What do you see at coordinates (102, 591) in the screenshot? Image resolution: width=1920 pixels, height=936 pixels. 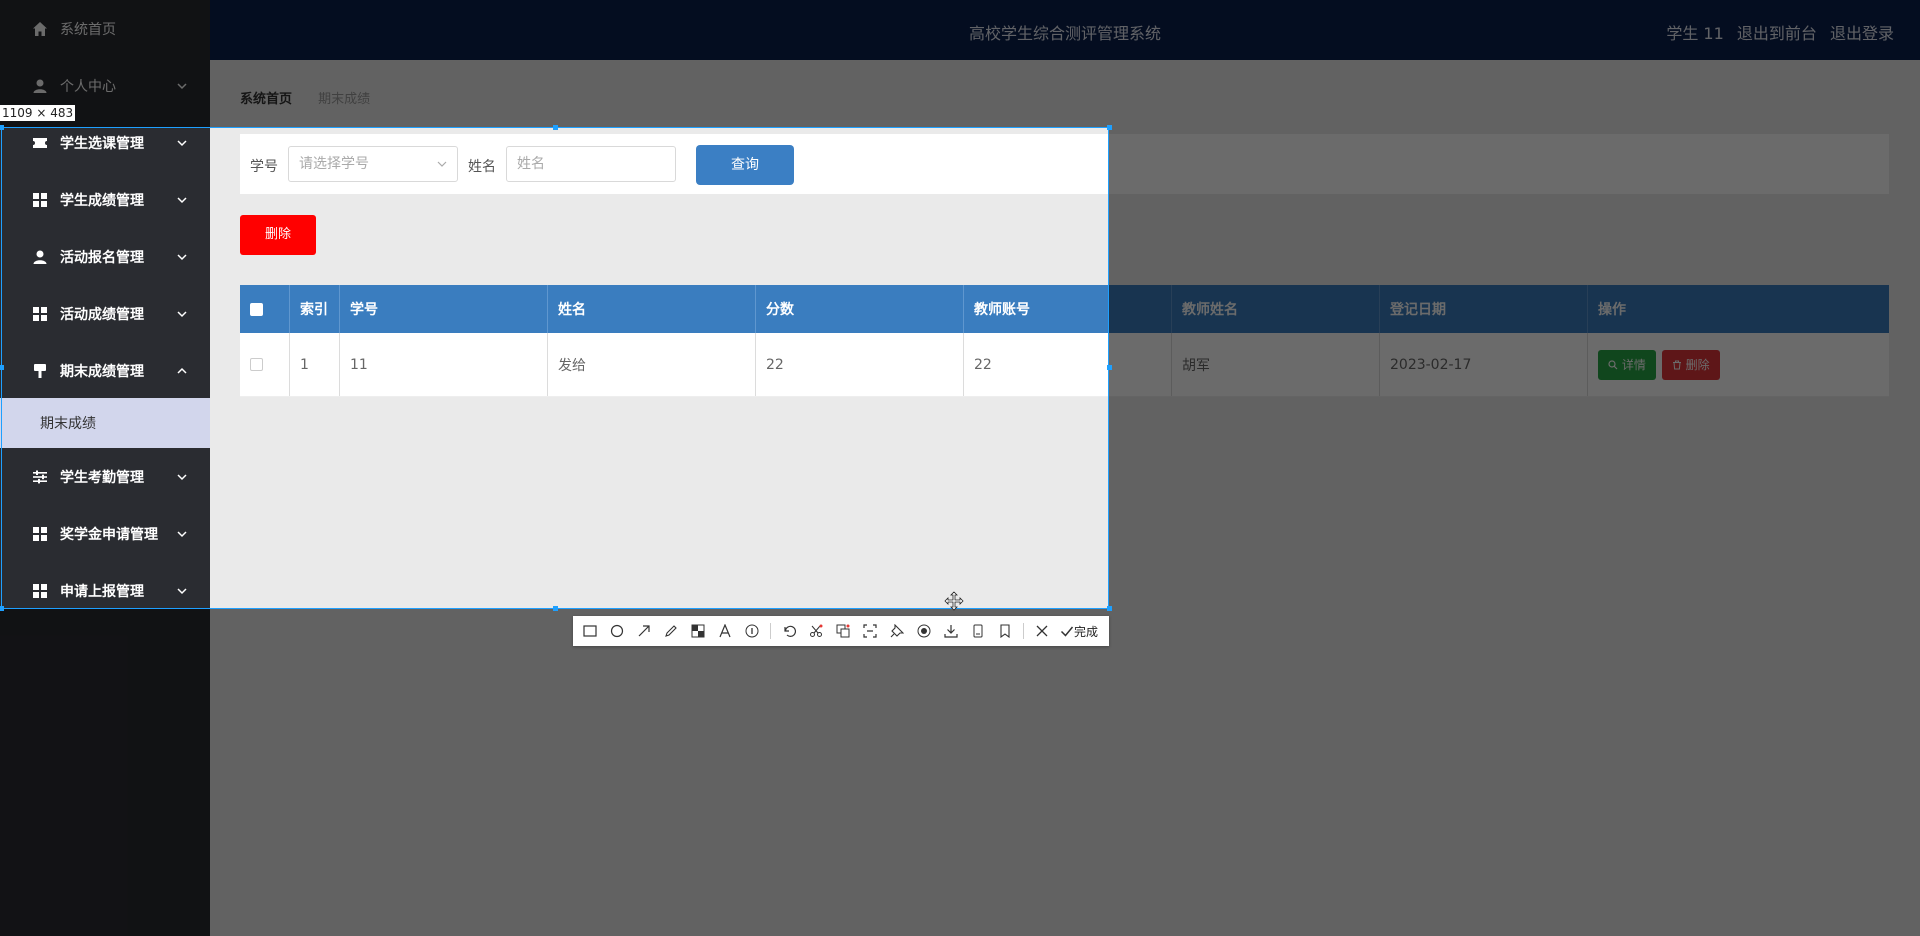 I see `sidebar-item-label: 申请上报管理` at bounding box center [102, 591].